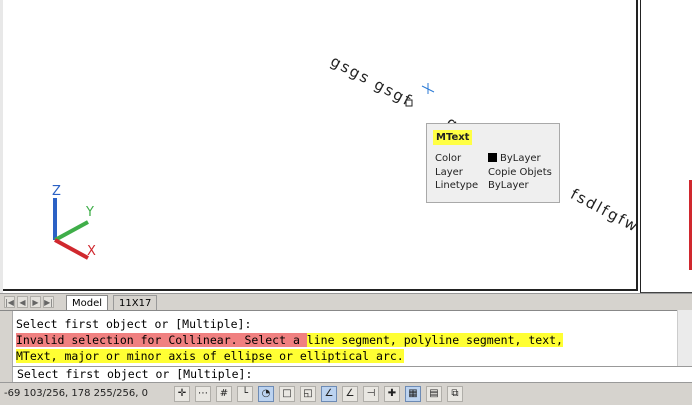 The image size is (692, 405). I want to click on quick-properties-icon: ▤, so click(434, 394).